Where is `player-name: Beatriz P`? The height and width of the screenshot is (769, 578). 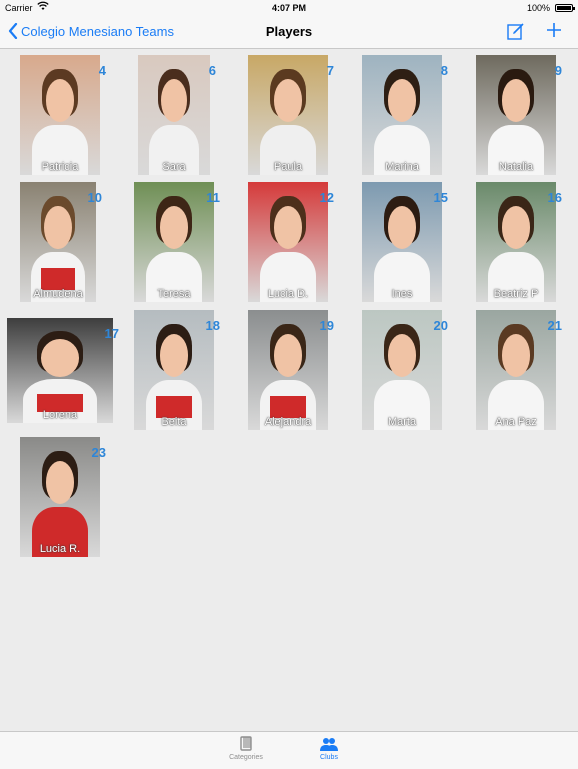
player-name: Beatriz P is located at coordinates (516, 294).